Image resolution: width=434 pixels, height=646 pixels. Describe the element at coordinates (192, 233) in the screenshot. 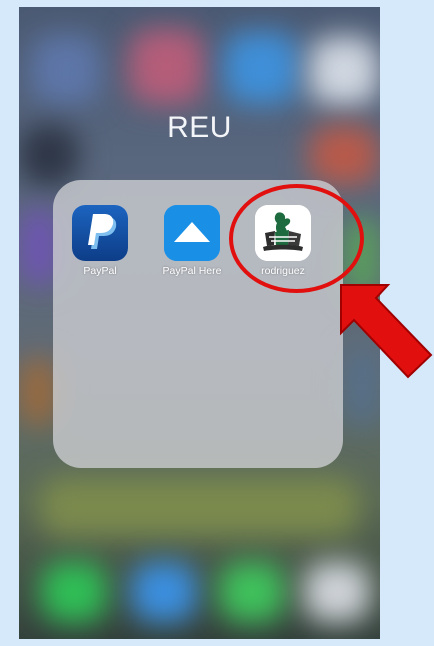

I see `paypal-here-triangle-icon` at that location.